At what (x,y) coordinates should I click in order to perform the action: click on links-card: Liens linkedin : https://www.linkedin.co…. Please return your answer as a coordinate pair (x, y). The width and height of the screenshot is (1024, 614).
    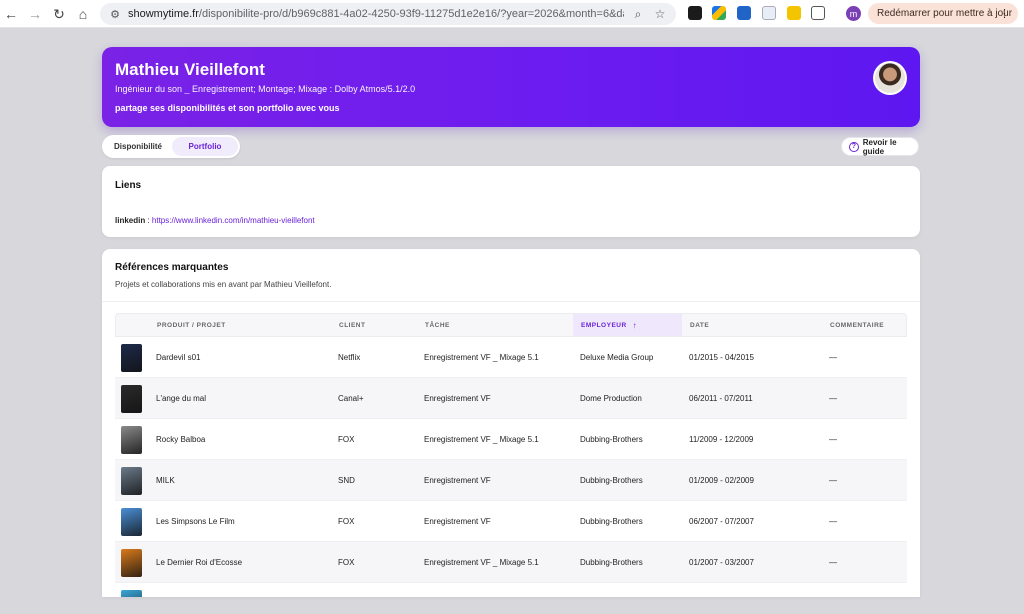
    Looking at the image, I should click on (511, 201).